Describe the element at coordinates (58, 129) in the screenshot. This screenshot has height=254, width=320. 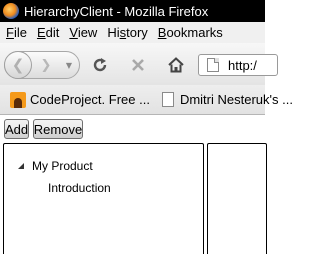
I see `remove-button: Remove` at that location.